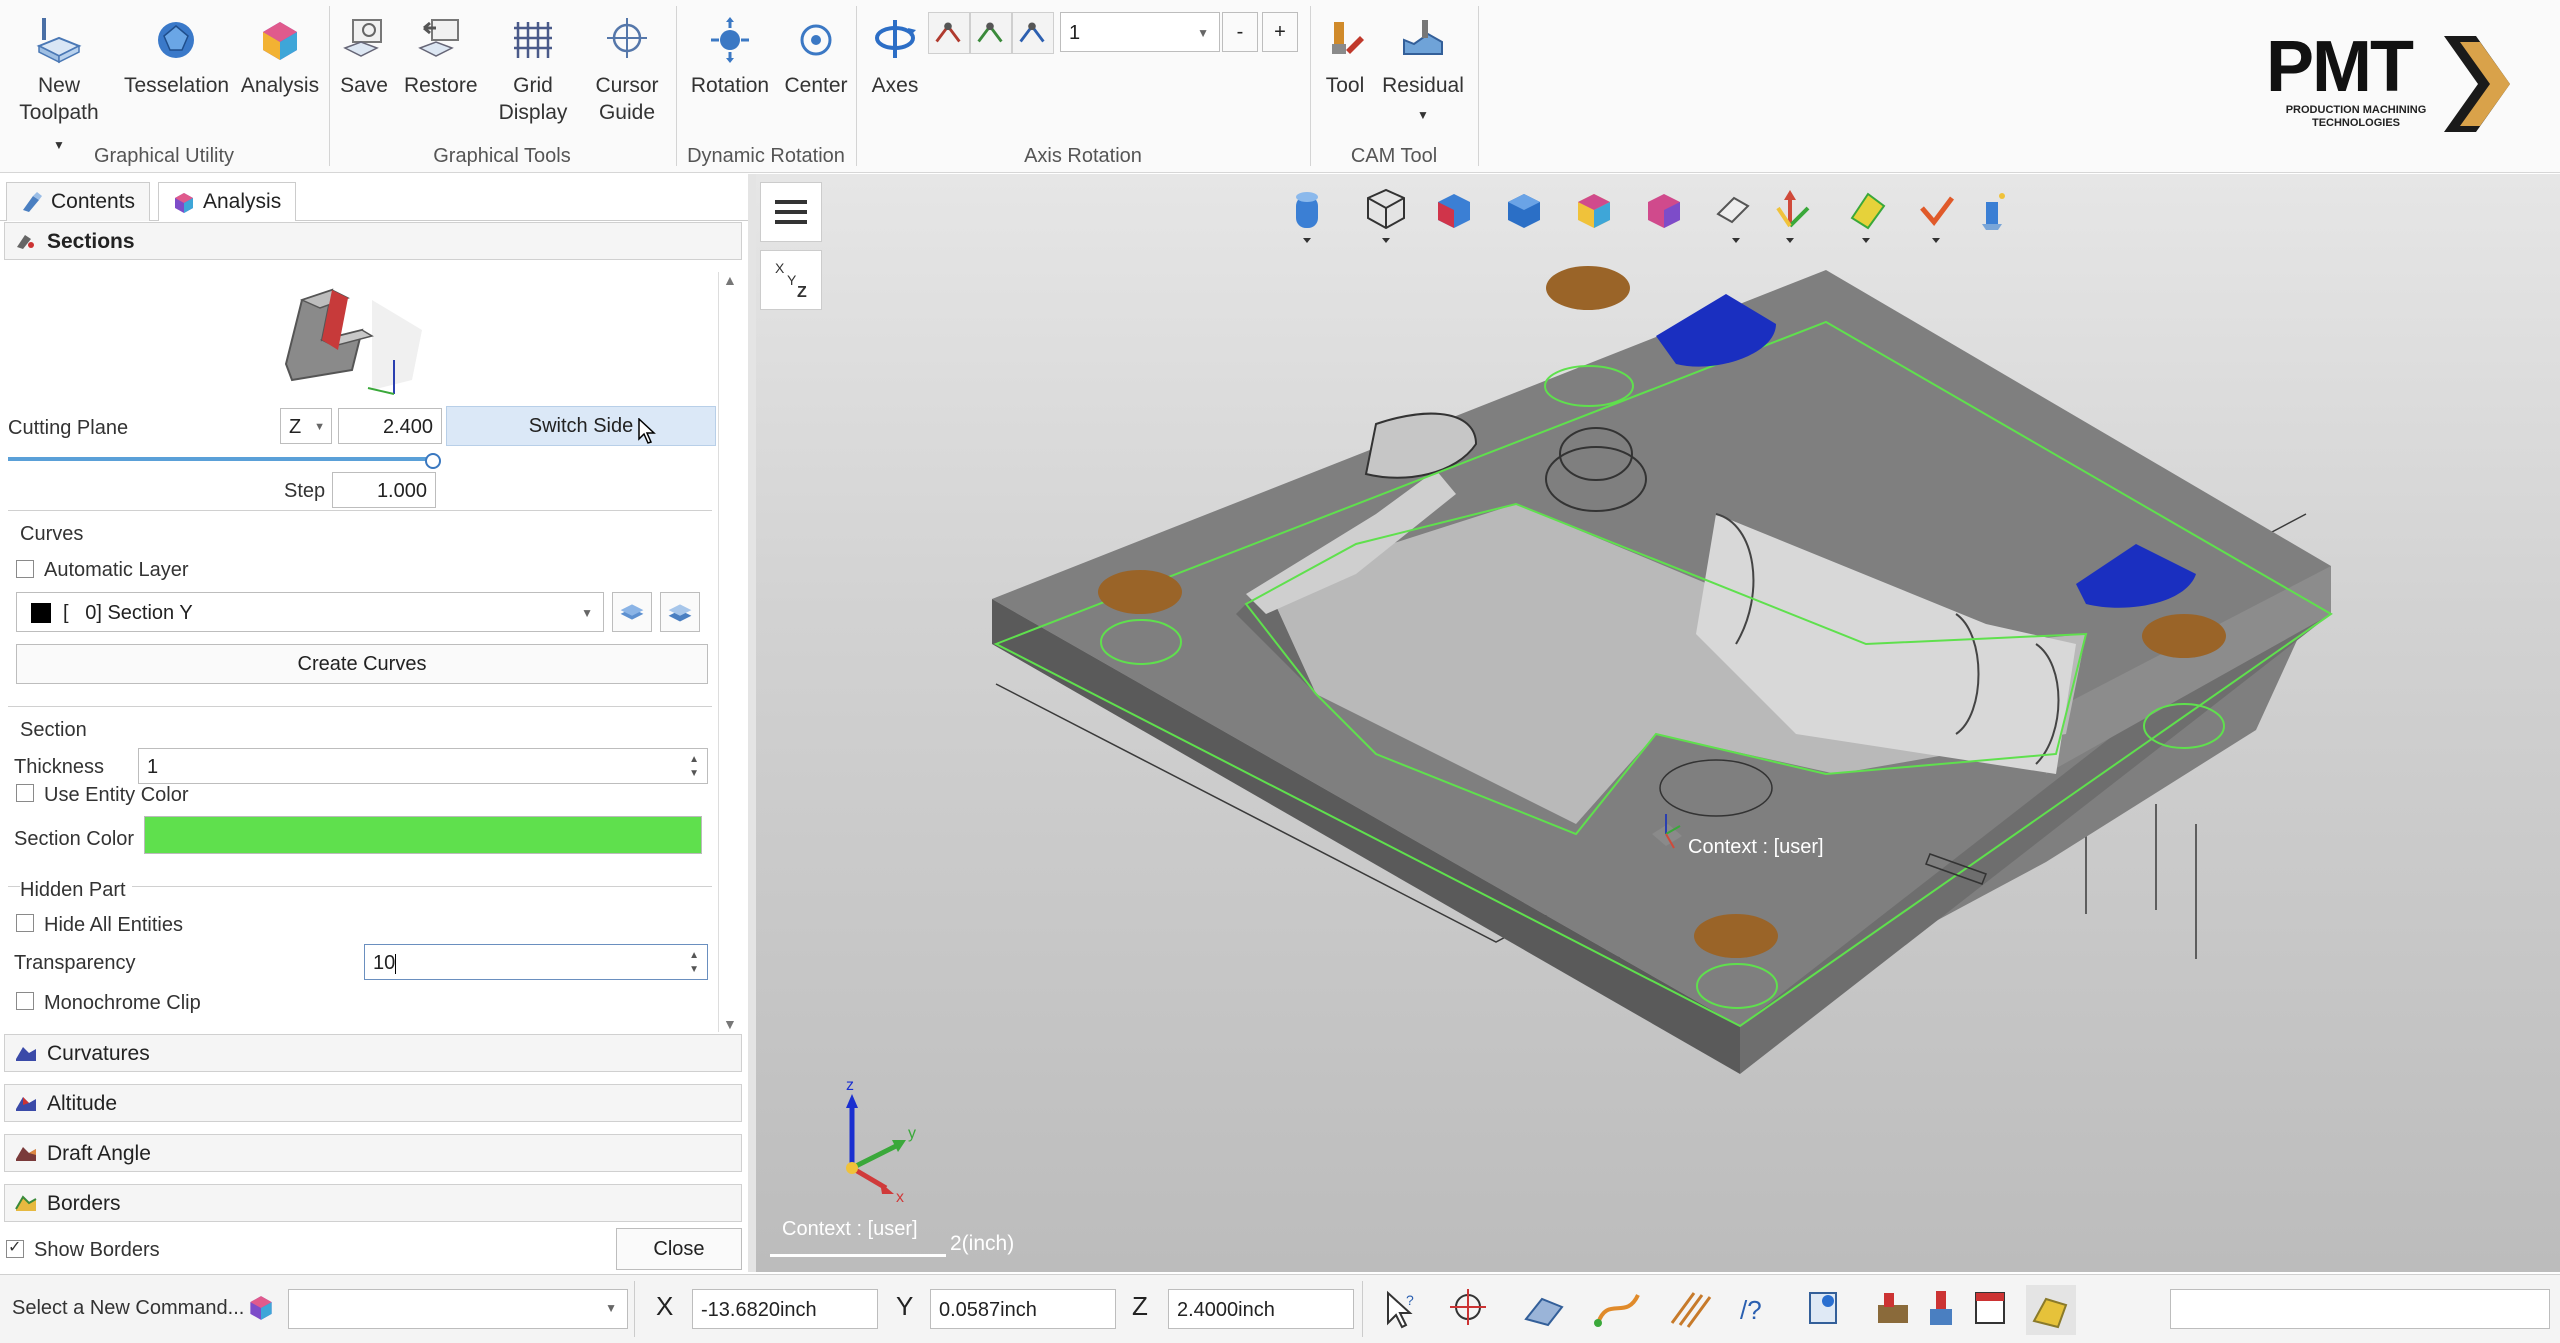  What do you see at coordinates (1423, 115) in the screenshot?
I see `dropdown-arrow-icon: ▼` at bounding box center [1423, 115].